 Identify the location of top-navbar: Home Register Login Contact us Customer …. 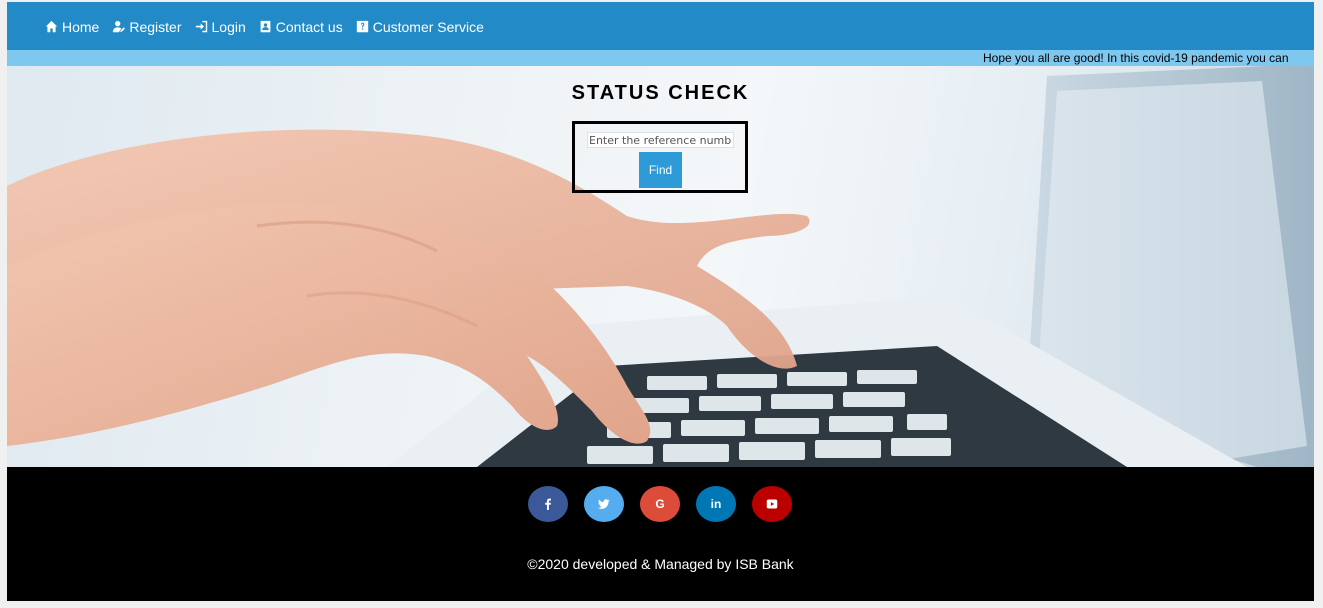
(660, 26).